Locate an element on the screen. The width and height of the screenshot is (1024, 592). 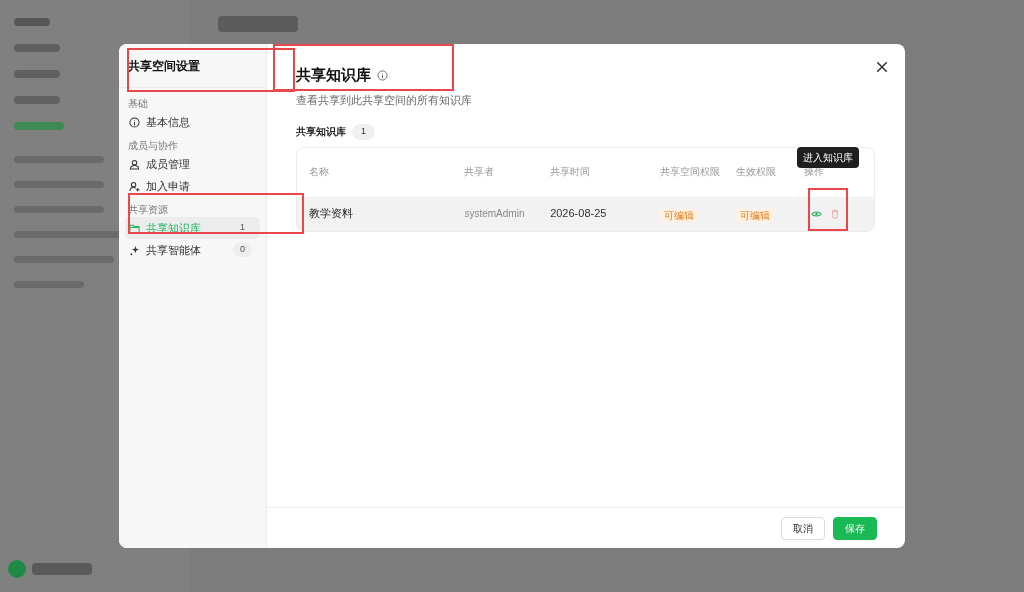
sparkle-icon is located at coordinates (134, 250).